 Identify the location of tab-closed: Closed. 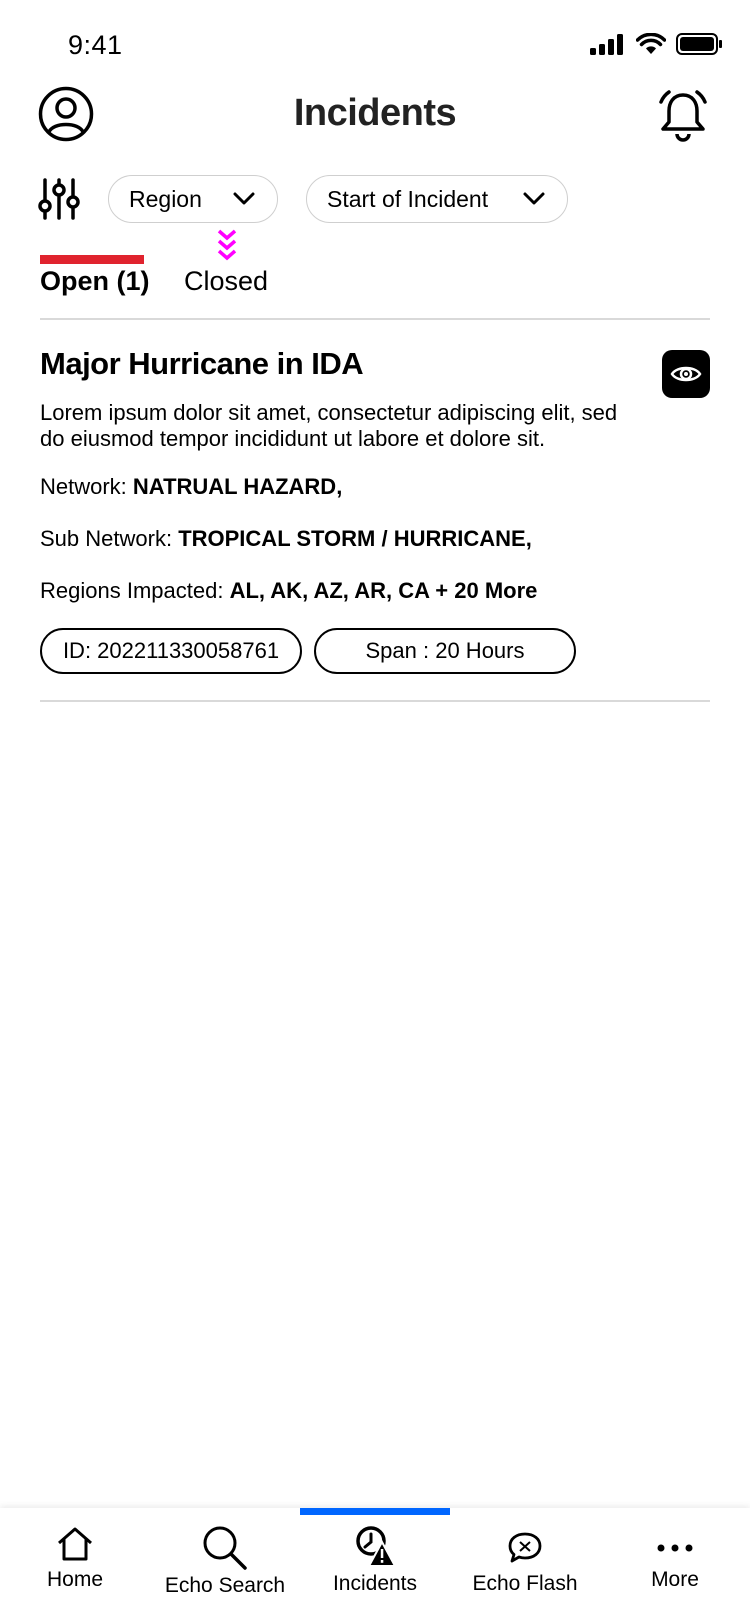
(226, 281).